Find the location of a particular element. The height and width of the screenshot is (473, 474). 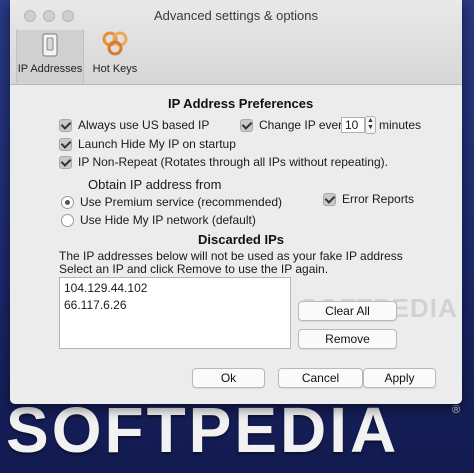

tab-hot-keys-label: Hot Keys is located at coordinates (115, 69).